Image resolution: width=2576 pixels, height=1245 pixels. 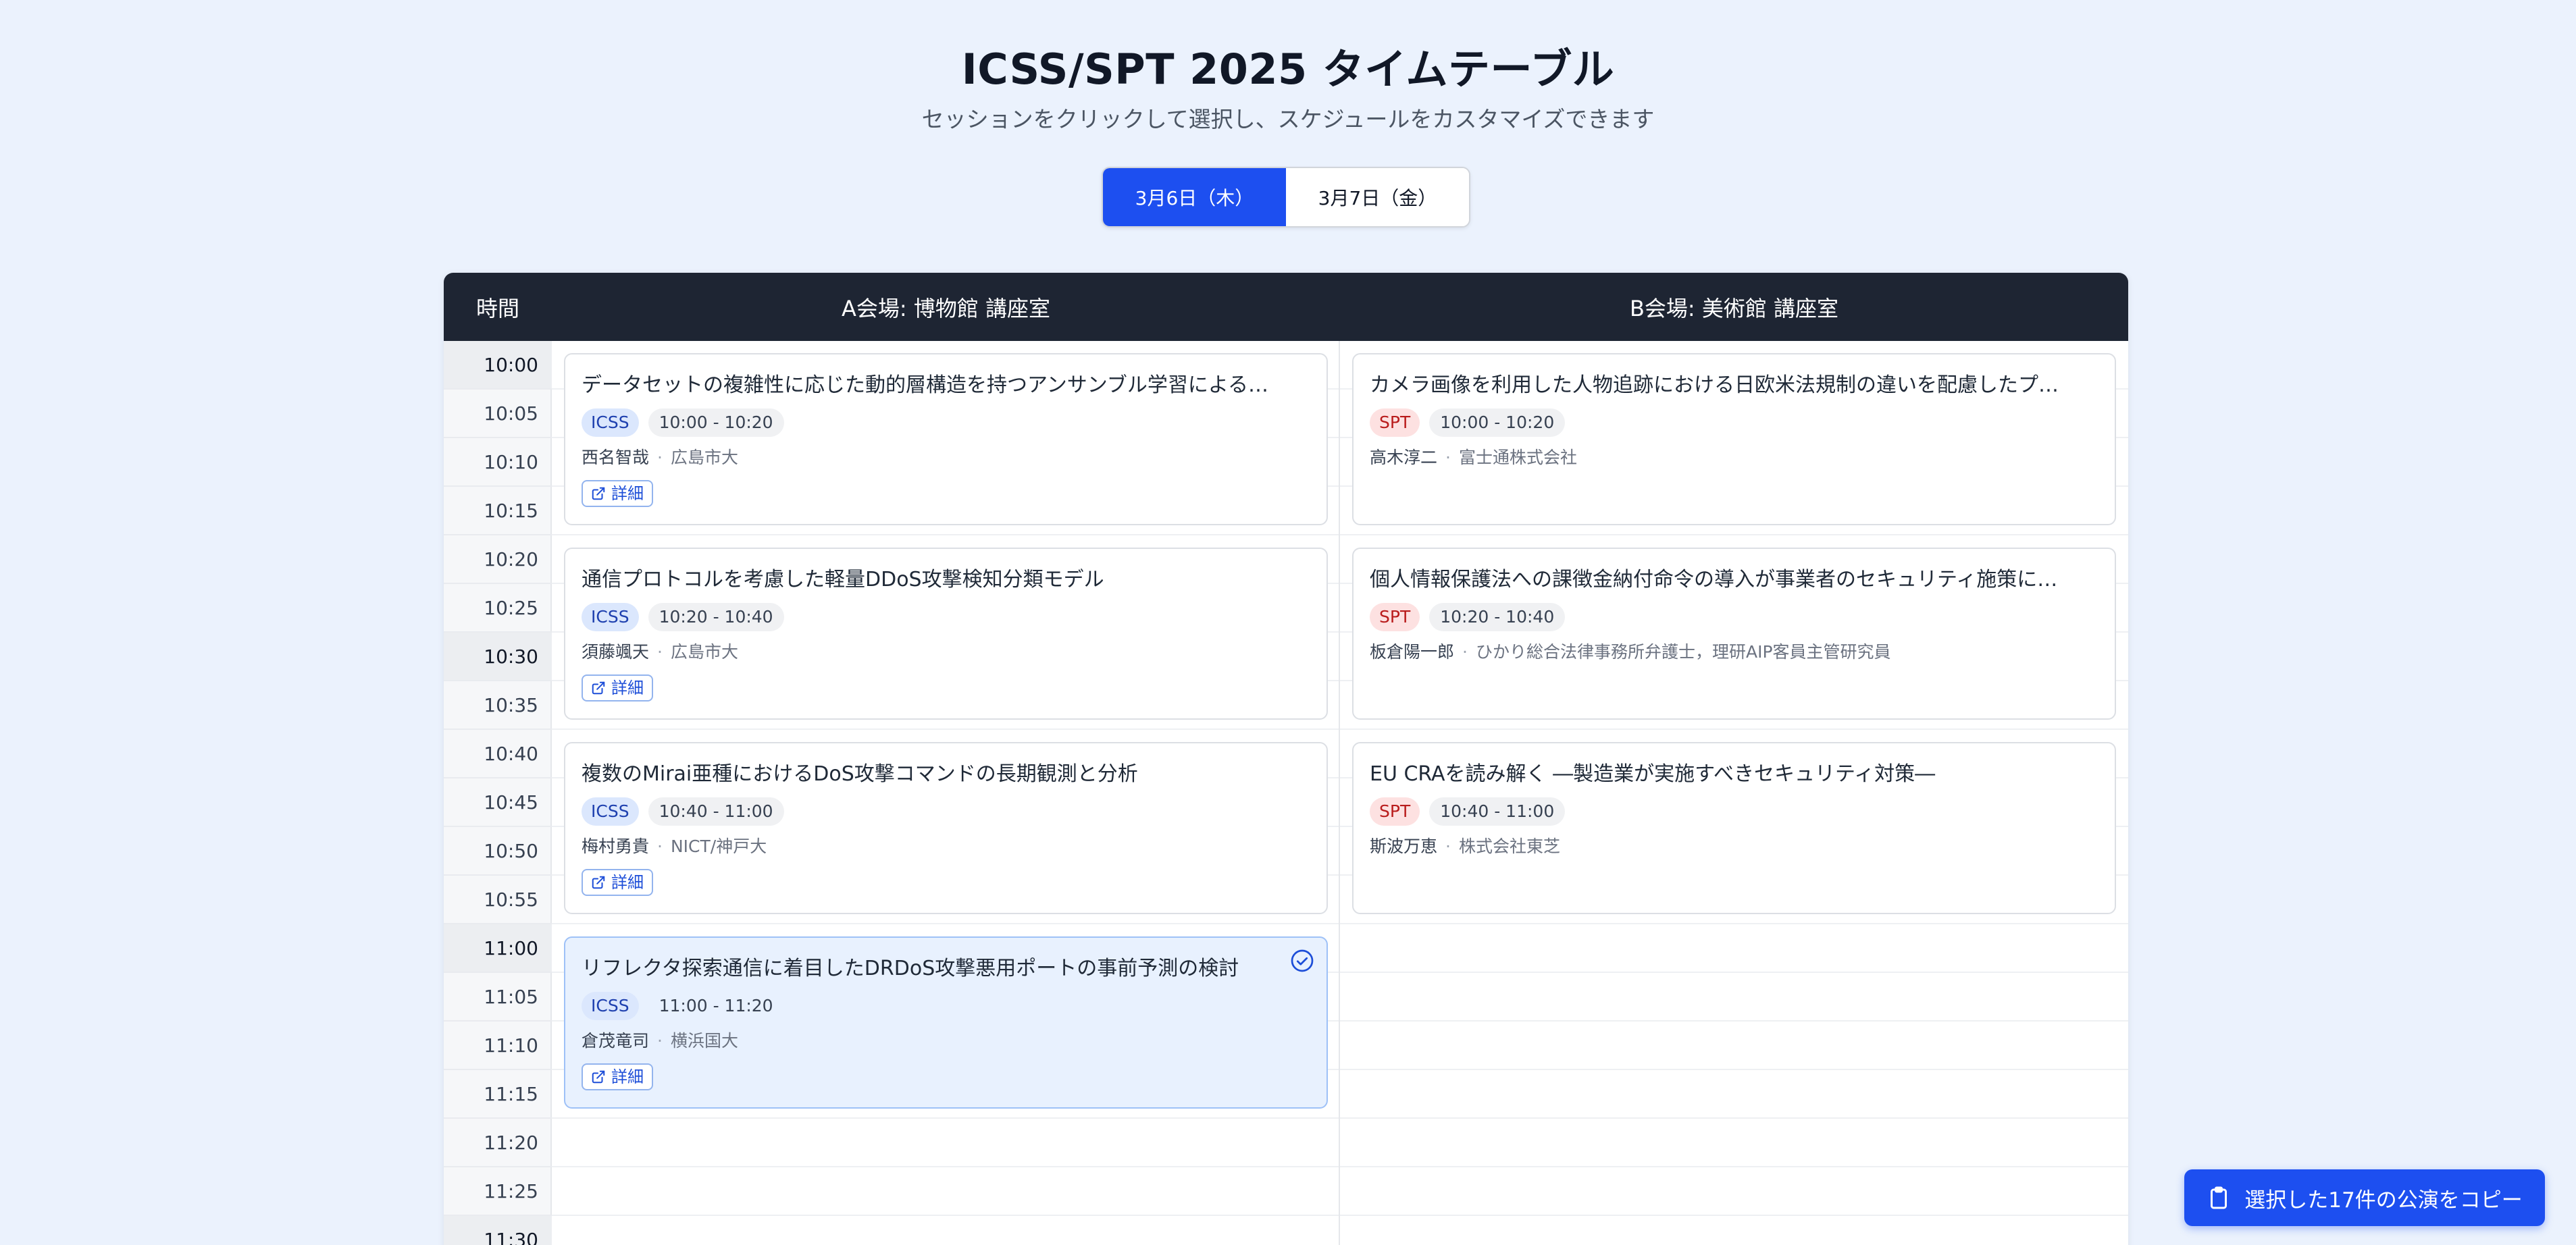 I want to click on speaker-affiliation: 富士通株式会社, so click(x=1517, y=457).